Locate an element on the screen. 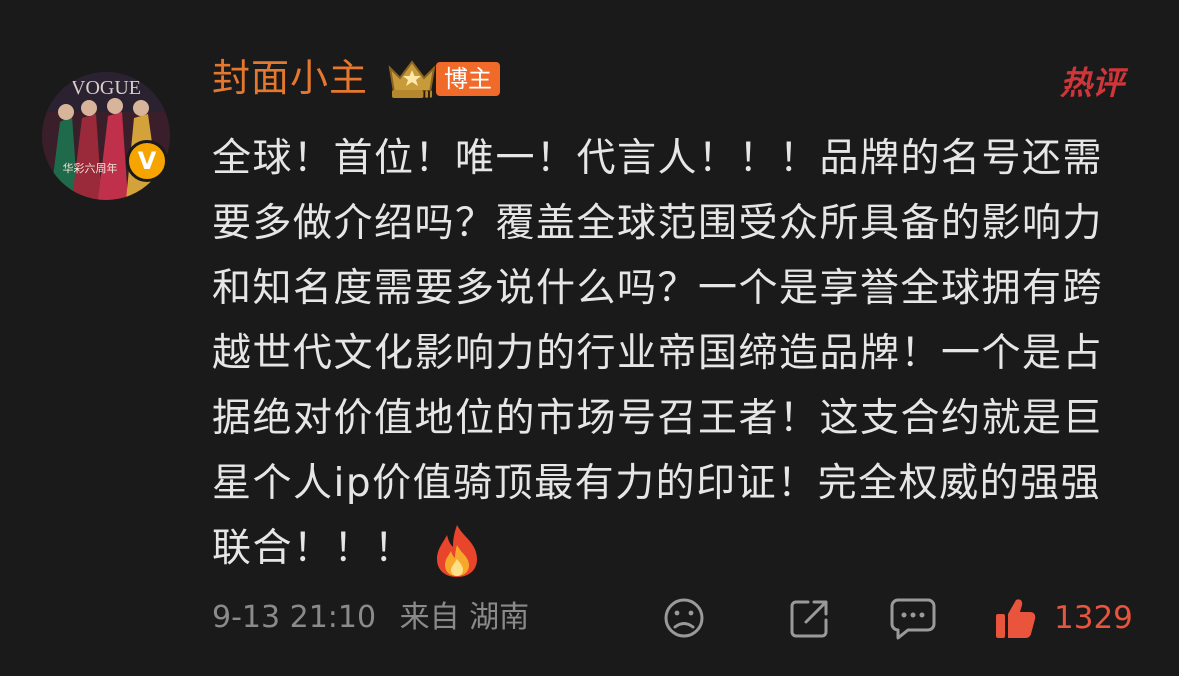  source-location: 来自 湖南 is located at coordinates (464, 617).